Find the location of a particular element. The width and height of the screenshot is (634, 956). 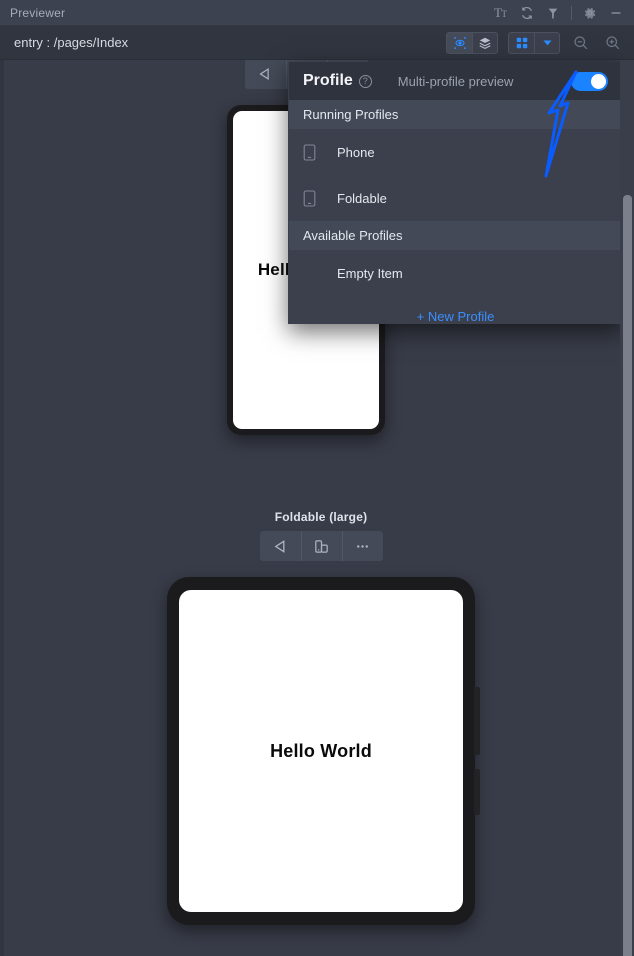

fold-icon is located at coordinates (321, 546).